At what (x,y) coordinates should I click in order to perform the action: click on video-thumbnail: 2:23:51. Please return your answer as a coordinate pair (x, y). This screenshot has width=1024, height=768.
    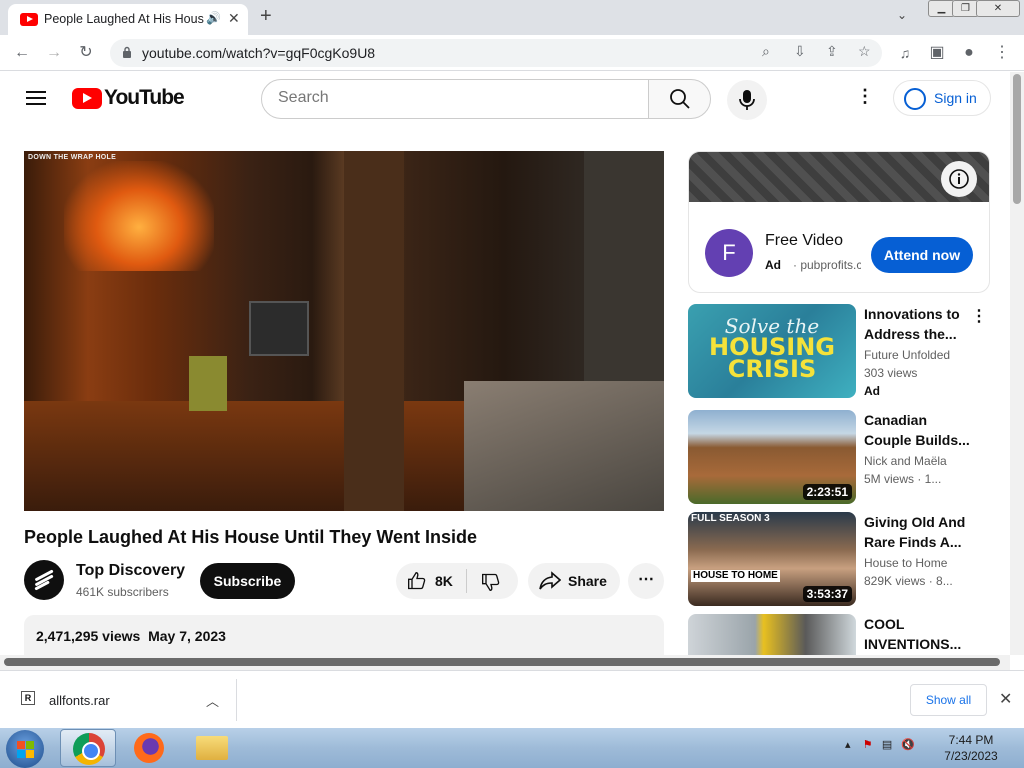
    Looking at the image, I should click on (772, 457).